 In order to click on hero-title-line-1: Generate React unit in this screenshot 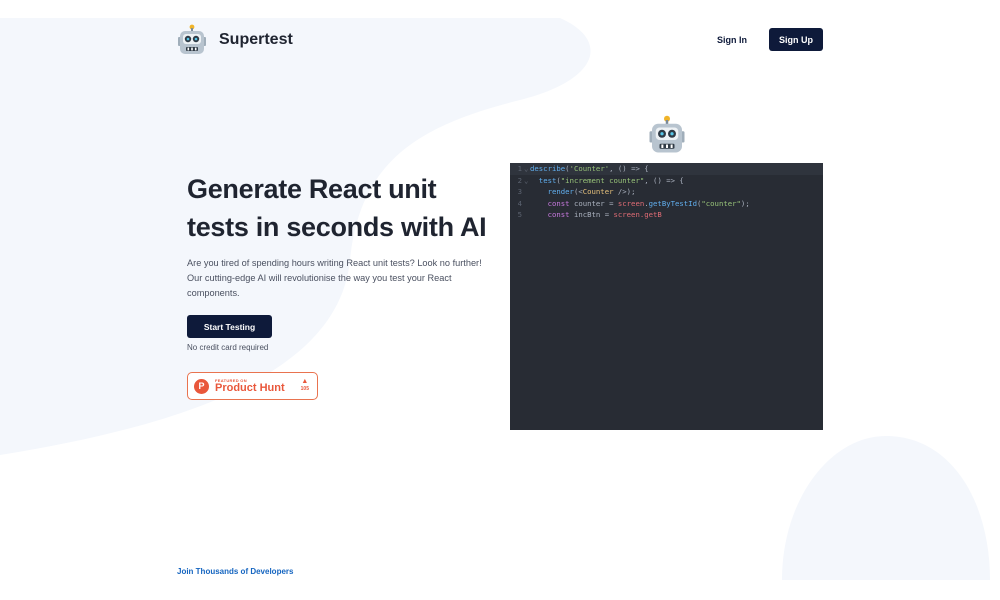, I will do `click(312, 189)`.